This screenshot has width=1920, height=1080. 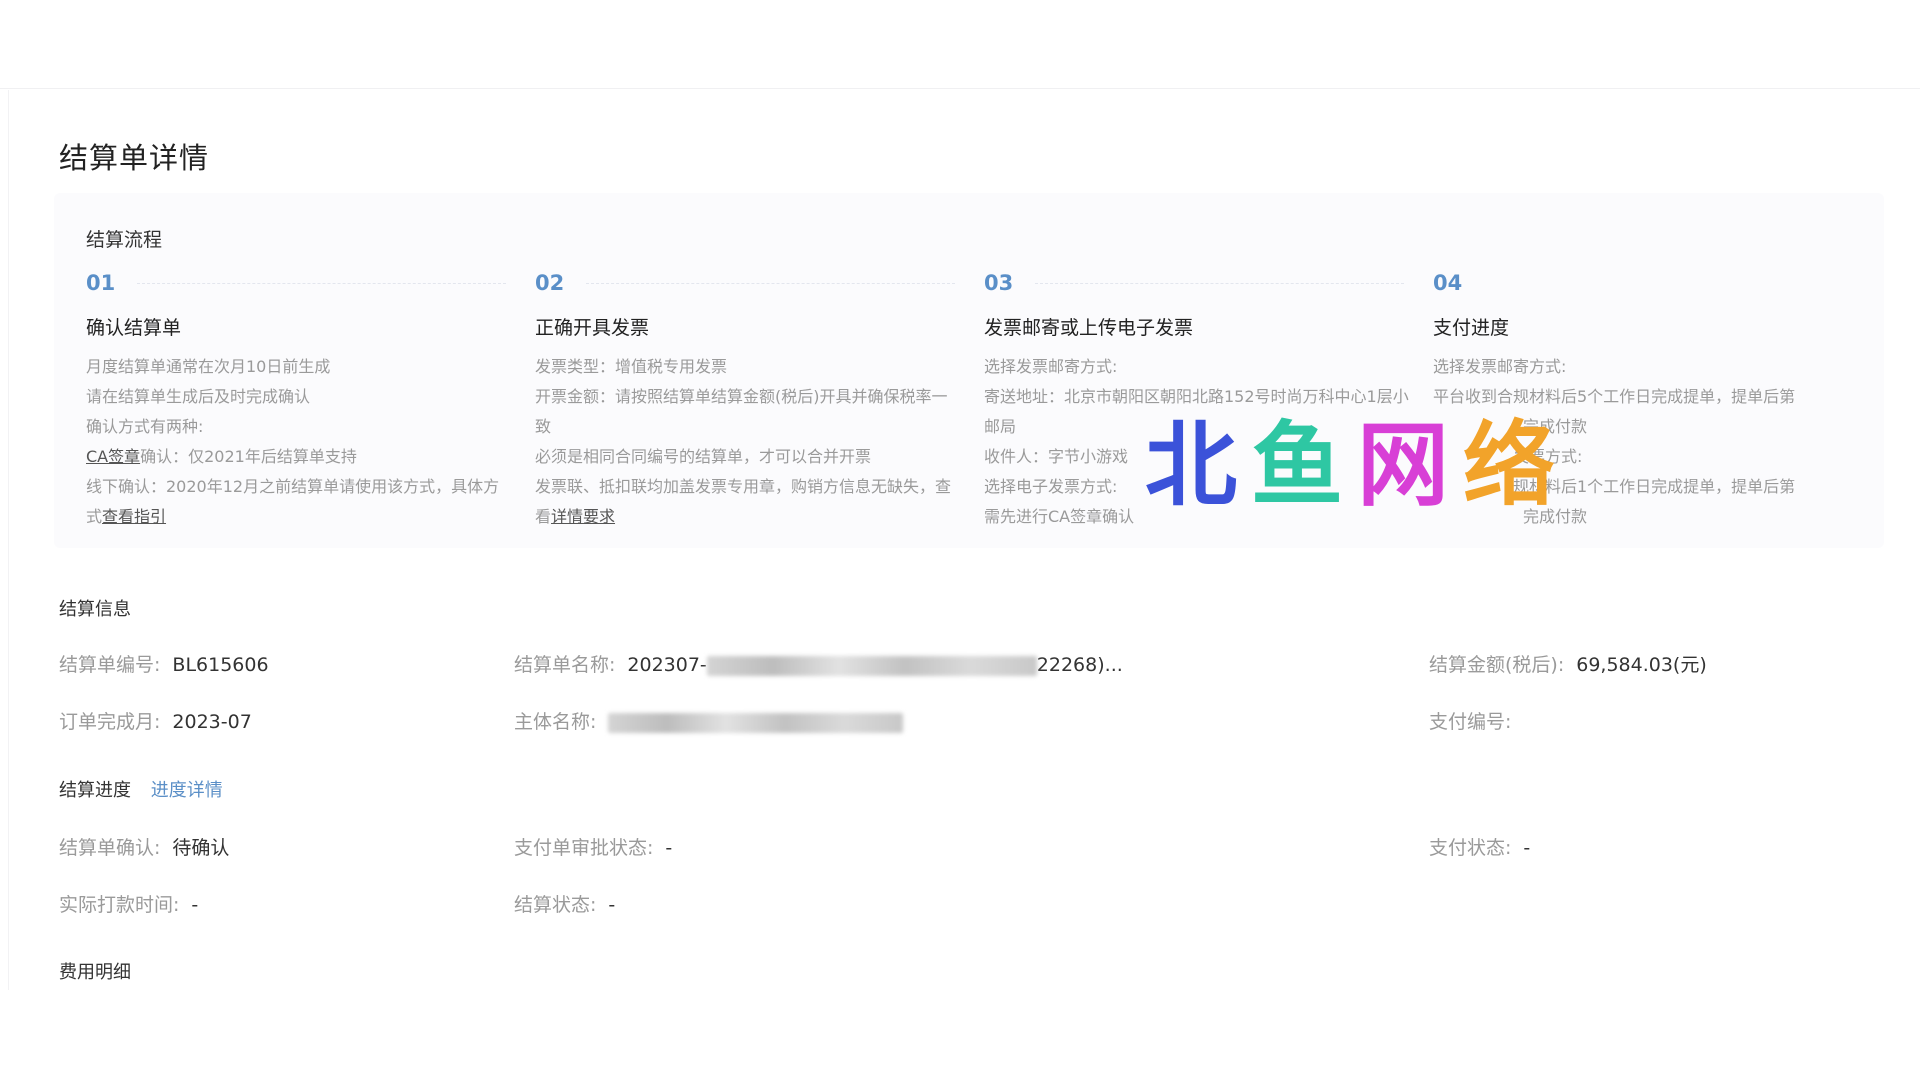 I want to click on step-text: 线下确认：2020年12月之前结算单请使用该方式，具体方式查看指引, so click(x=293, y=501).